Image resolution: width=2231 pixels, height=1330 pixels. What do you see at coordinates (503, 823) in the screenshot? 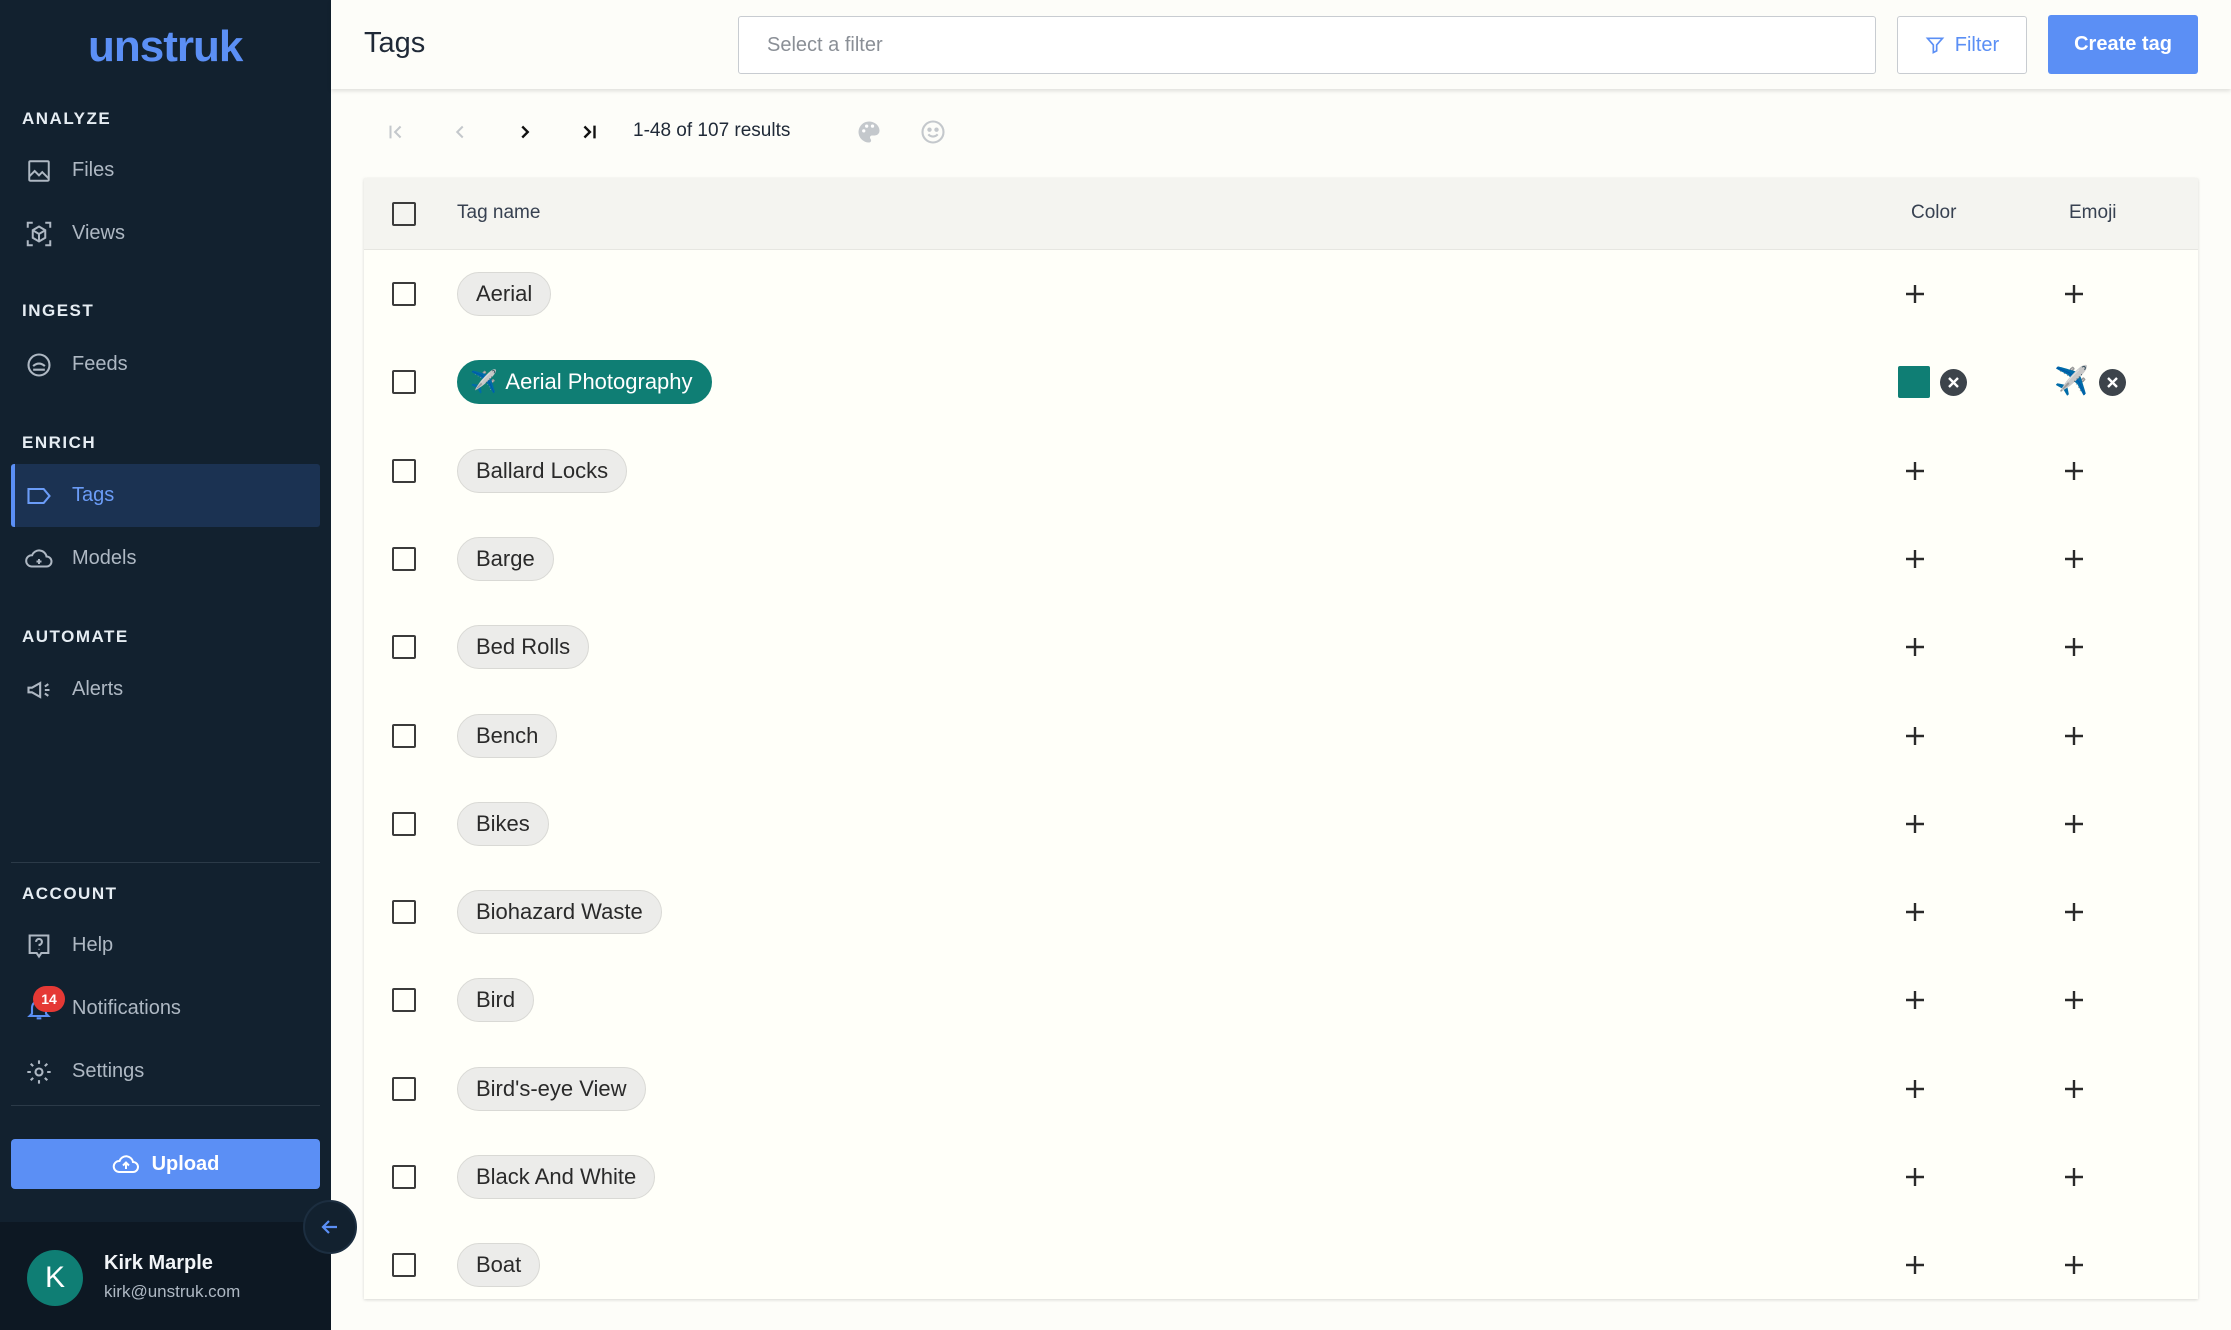
I see `tag-chip: Bikes` at bounding box center [503, 823].